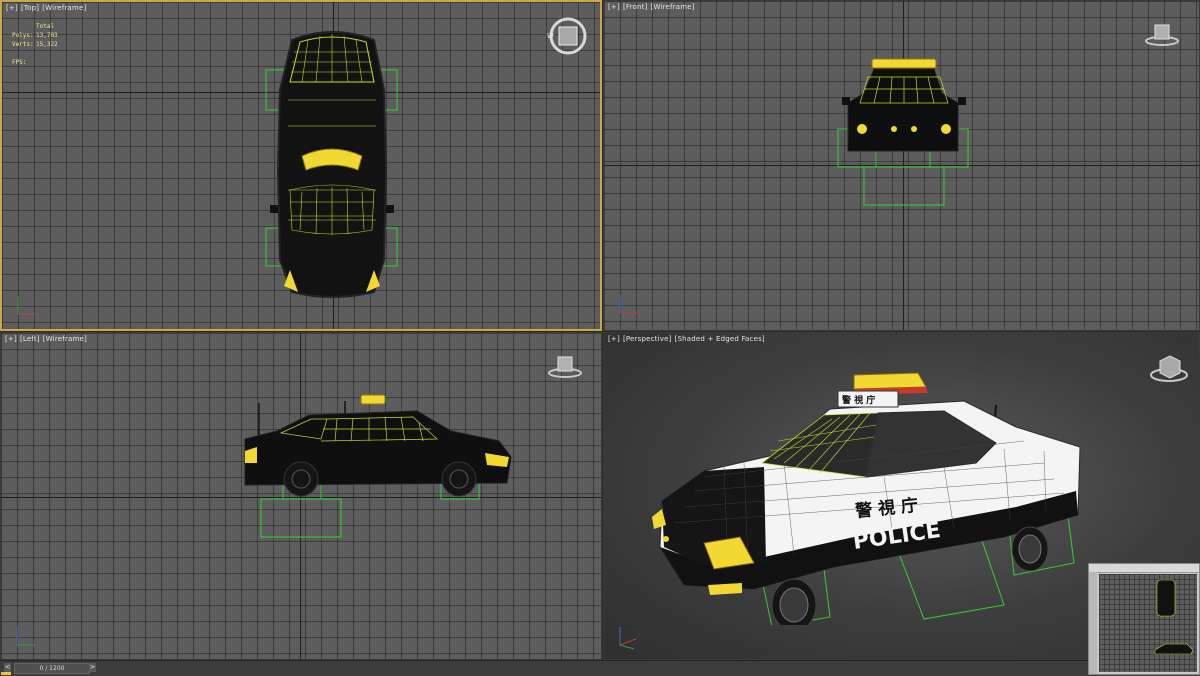 The height and width of the screenshot is (676, 1200). Describe the element at coordinates (869, 496) in the screenshot. I see `police-car-perspective-shaded: 警 視 庁 POLICE 警 視 庁` at that location.